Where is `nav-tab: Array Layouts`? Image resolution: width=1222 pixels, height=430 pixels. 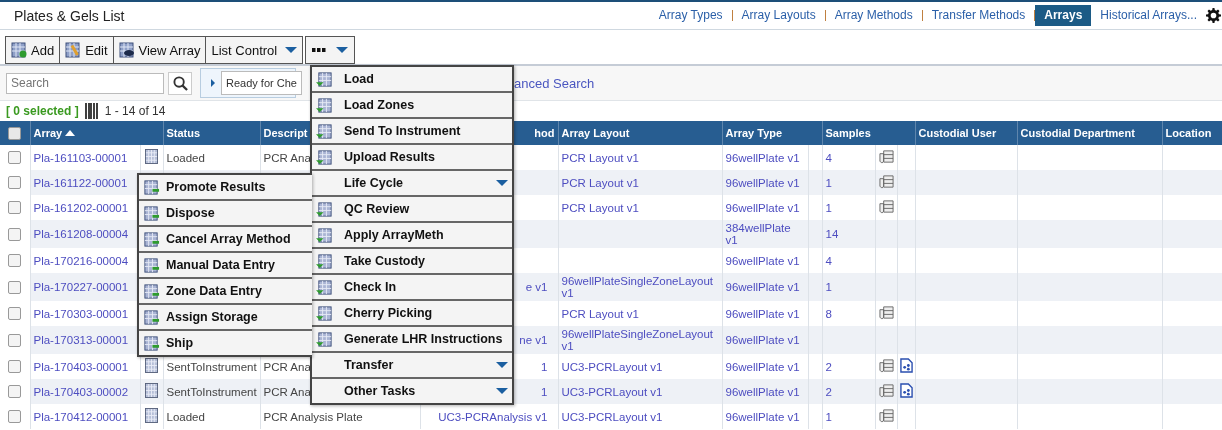
nav-tab: Array Layouts is located at coordinates (778, 15).